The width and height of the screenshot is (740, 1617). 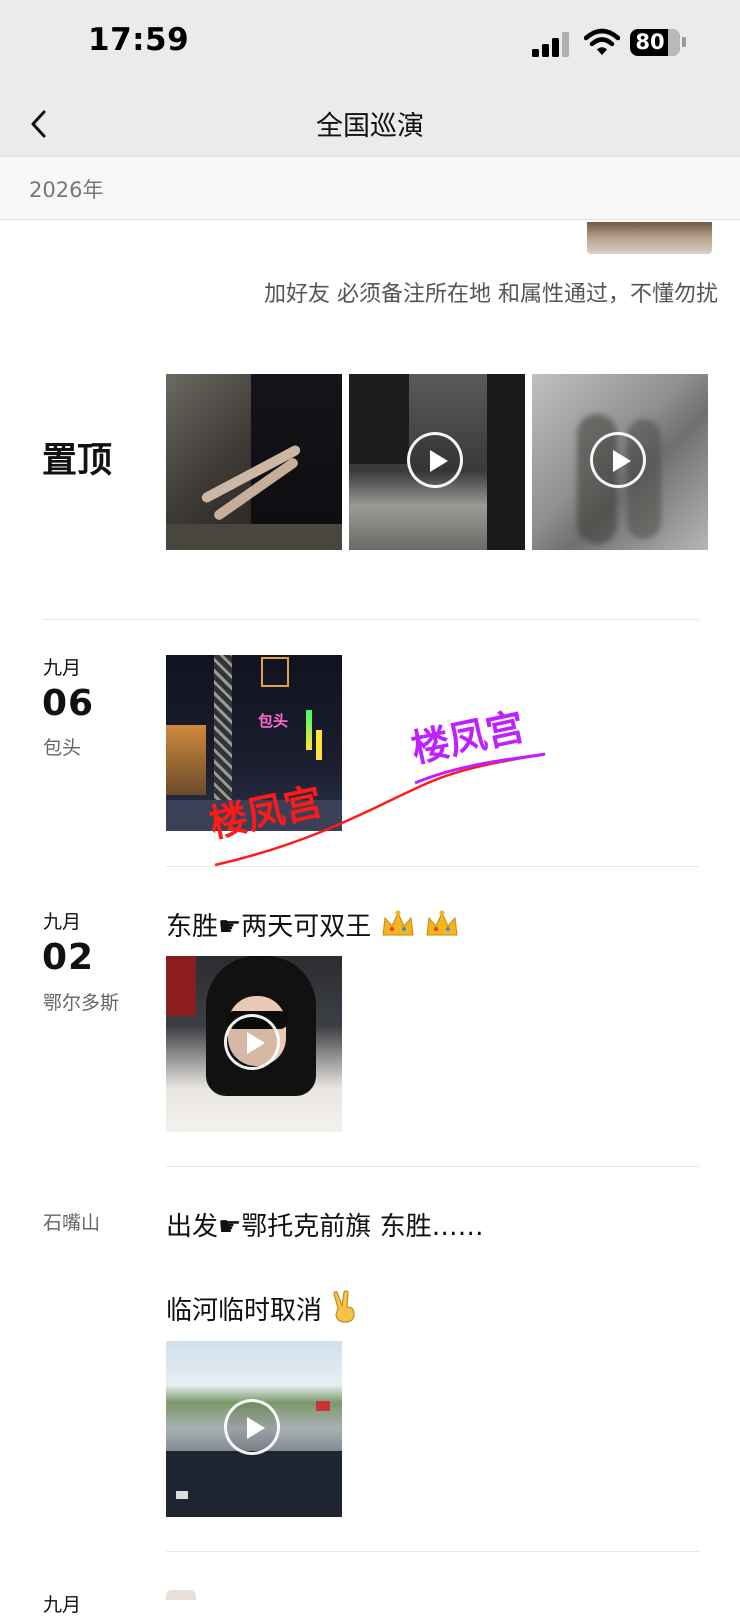 What do you see at coordinates (385, 785) in the screenshot?
I see `watermark: 楼凤宫 楼凤宫` at bounding box center [385, 785].